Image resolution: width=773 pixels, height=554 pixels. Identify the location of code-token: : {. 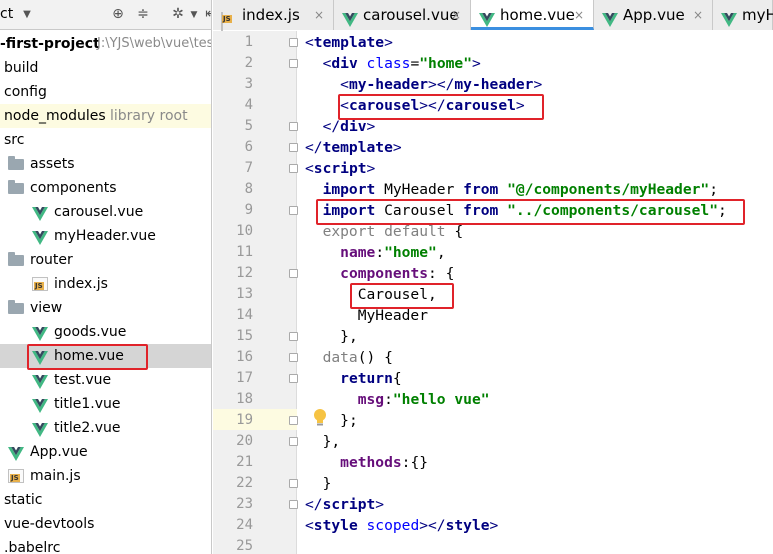
(441, 273).